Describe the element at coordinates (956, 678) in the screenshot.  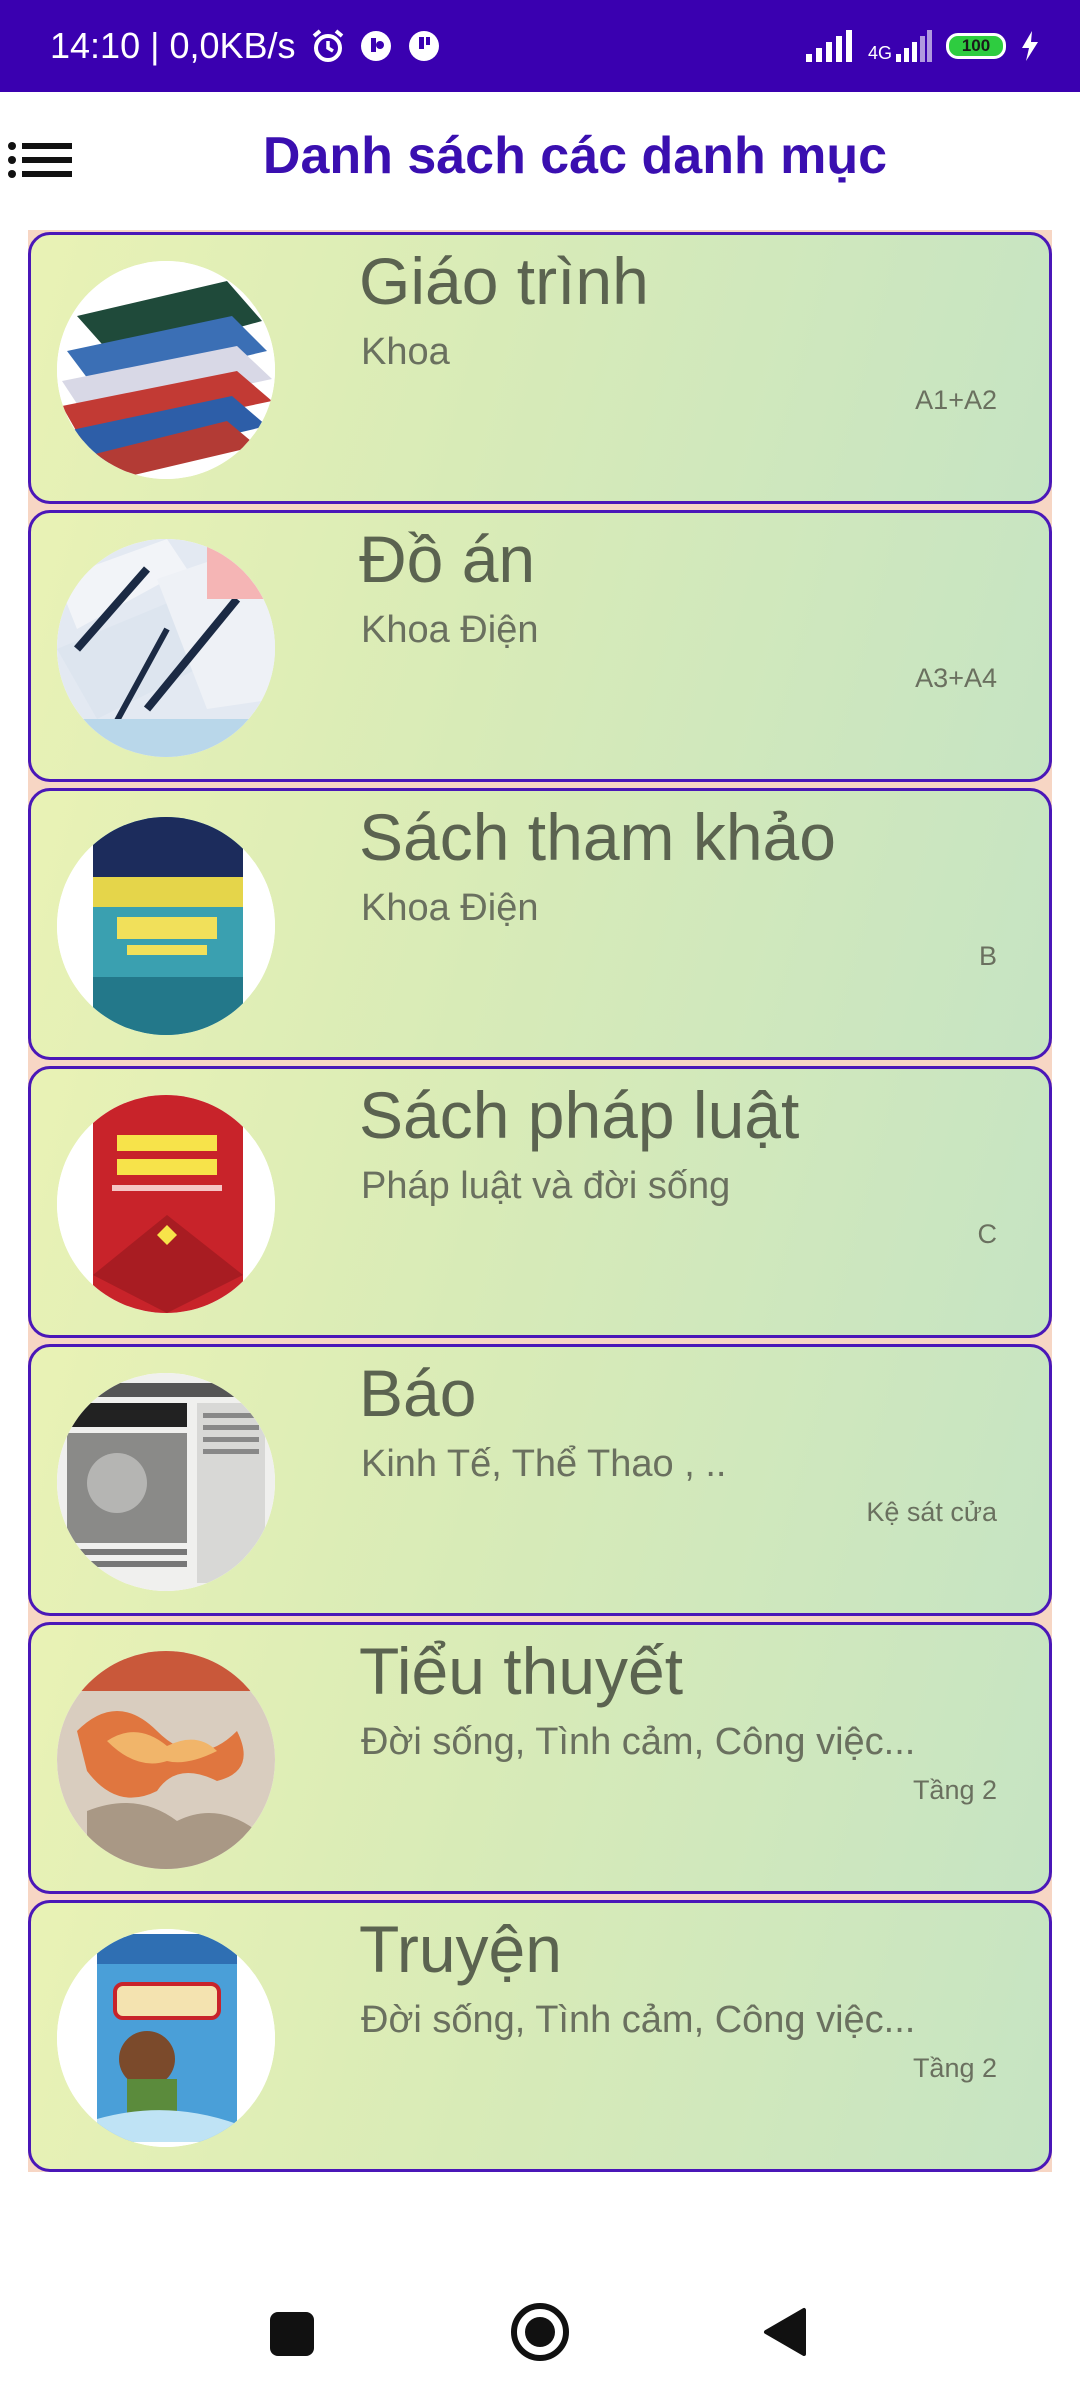
I see `category-location: A3+A4` at that location.